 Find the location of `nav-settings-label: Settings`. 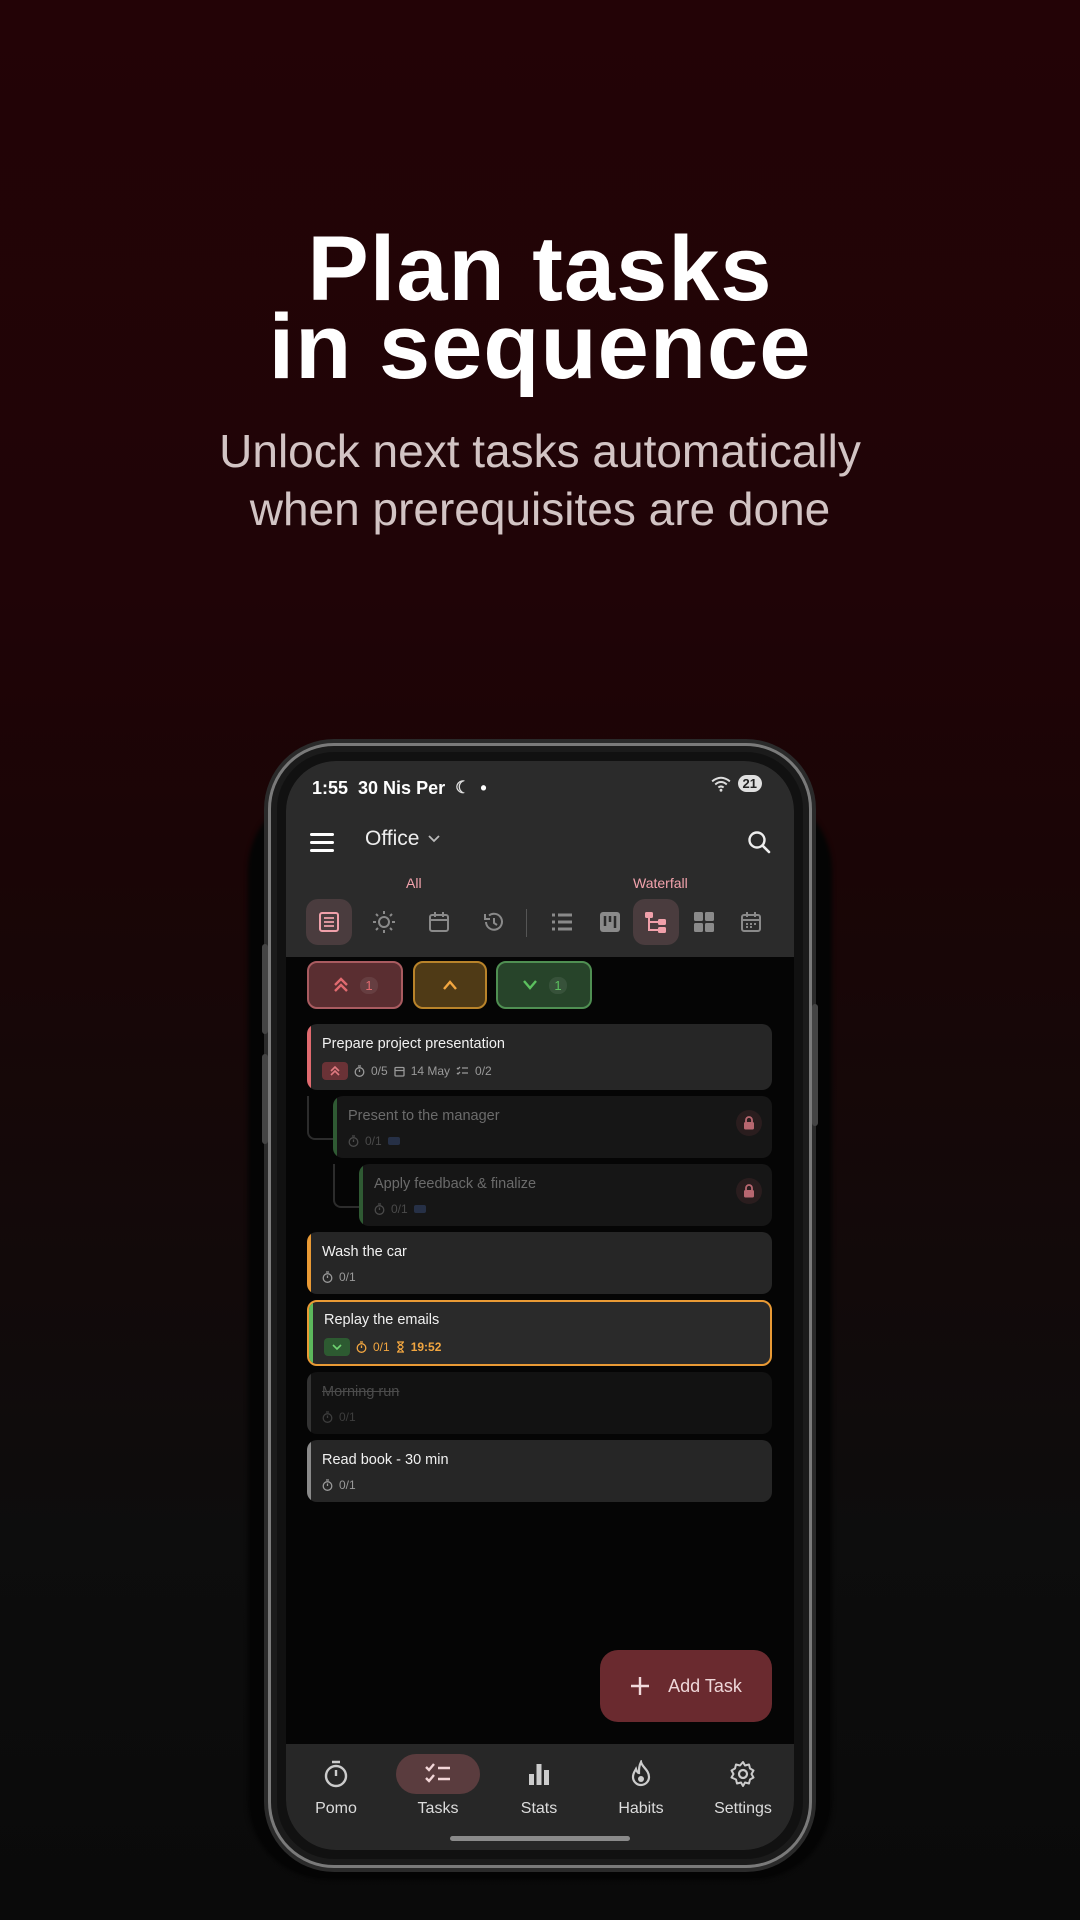

nav-settings-label: Settings is located at coordinates (743, 1808).